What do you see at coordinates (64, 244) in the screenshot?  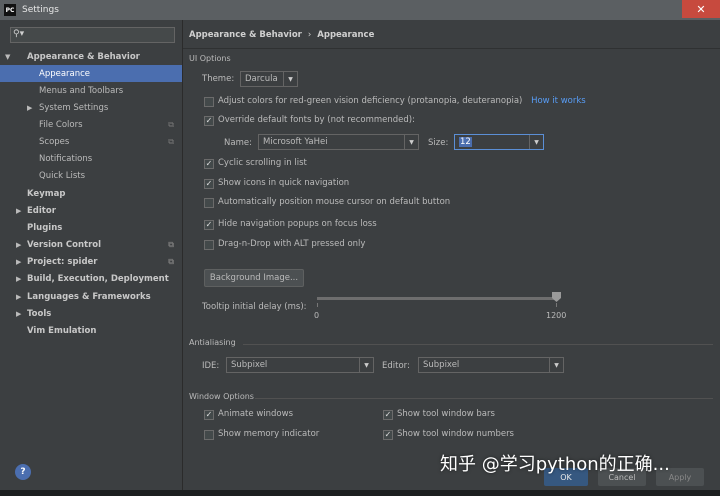 I see `tree-item-label: Version Control` at bounding box center [64, 244].